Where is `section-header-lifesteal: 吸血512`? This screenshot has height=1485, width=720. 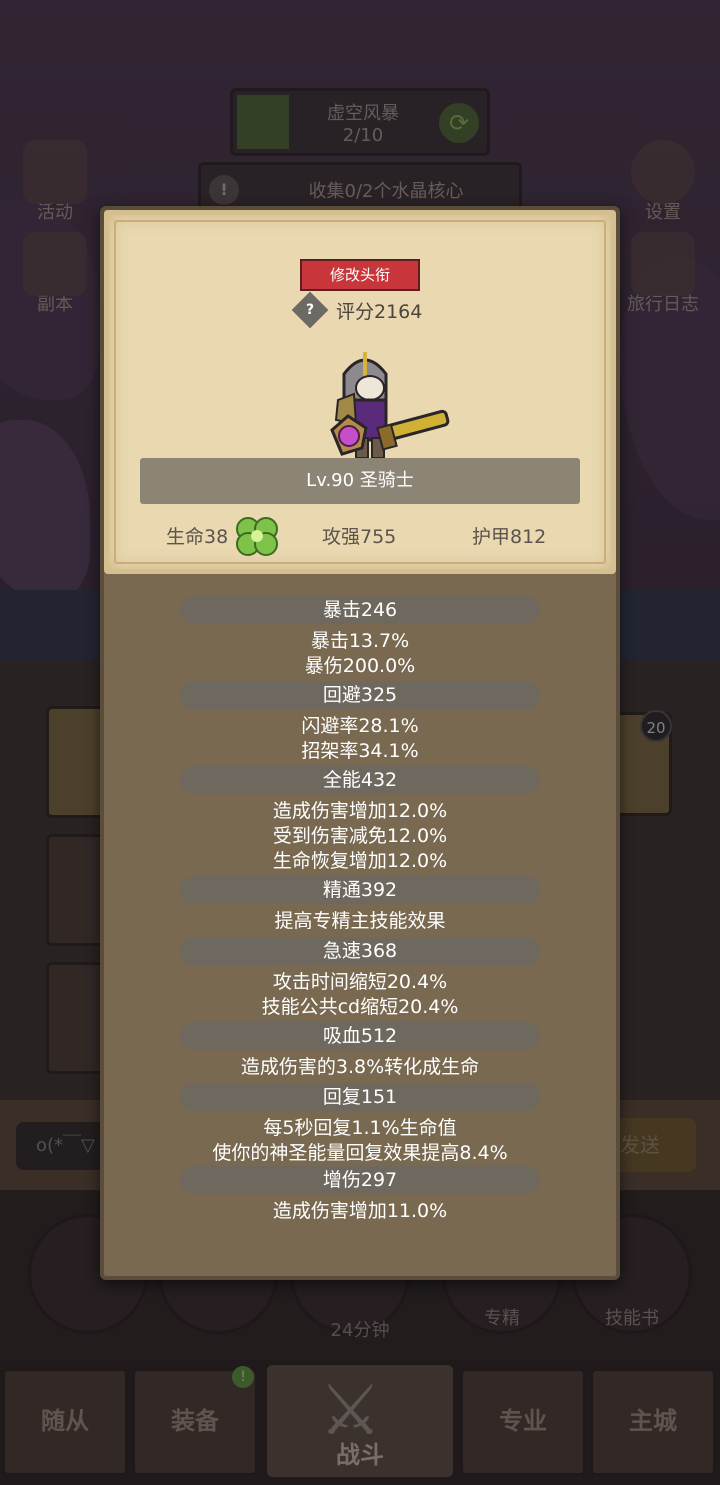
section-header-lifesteal: 吸血512 is located at coordinates (360, 1036).